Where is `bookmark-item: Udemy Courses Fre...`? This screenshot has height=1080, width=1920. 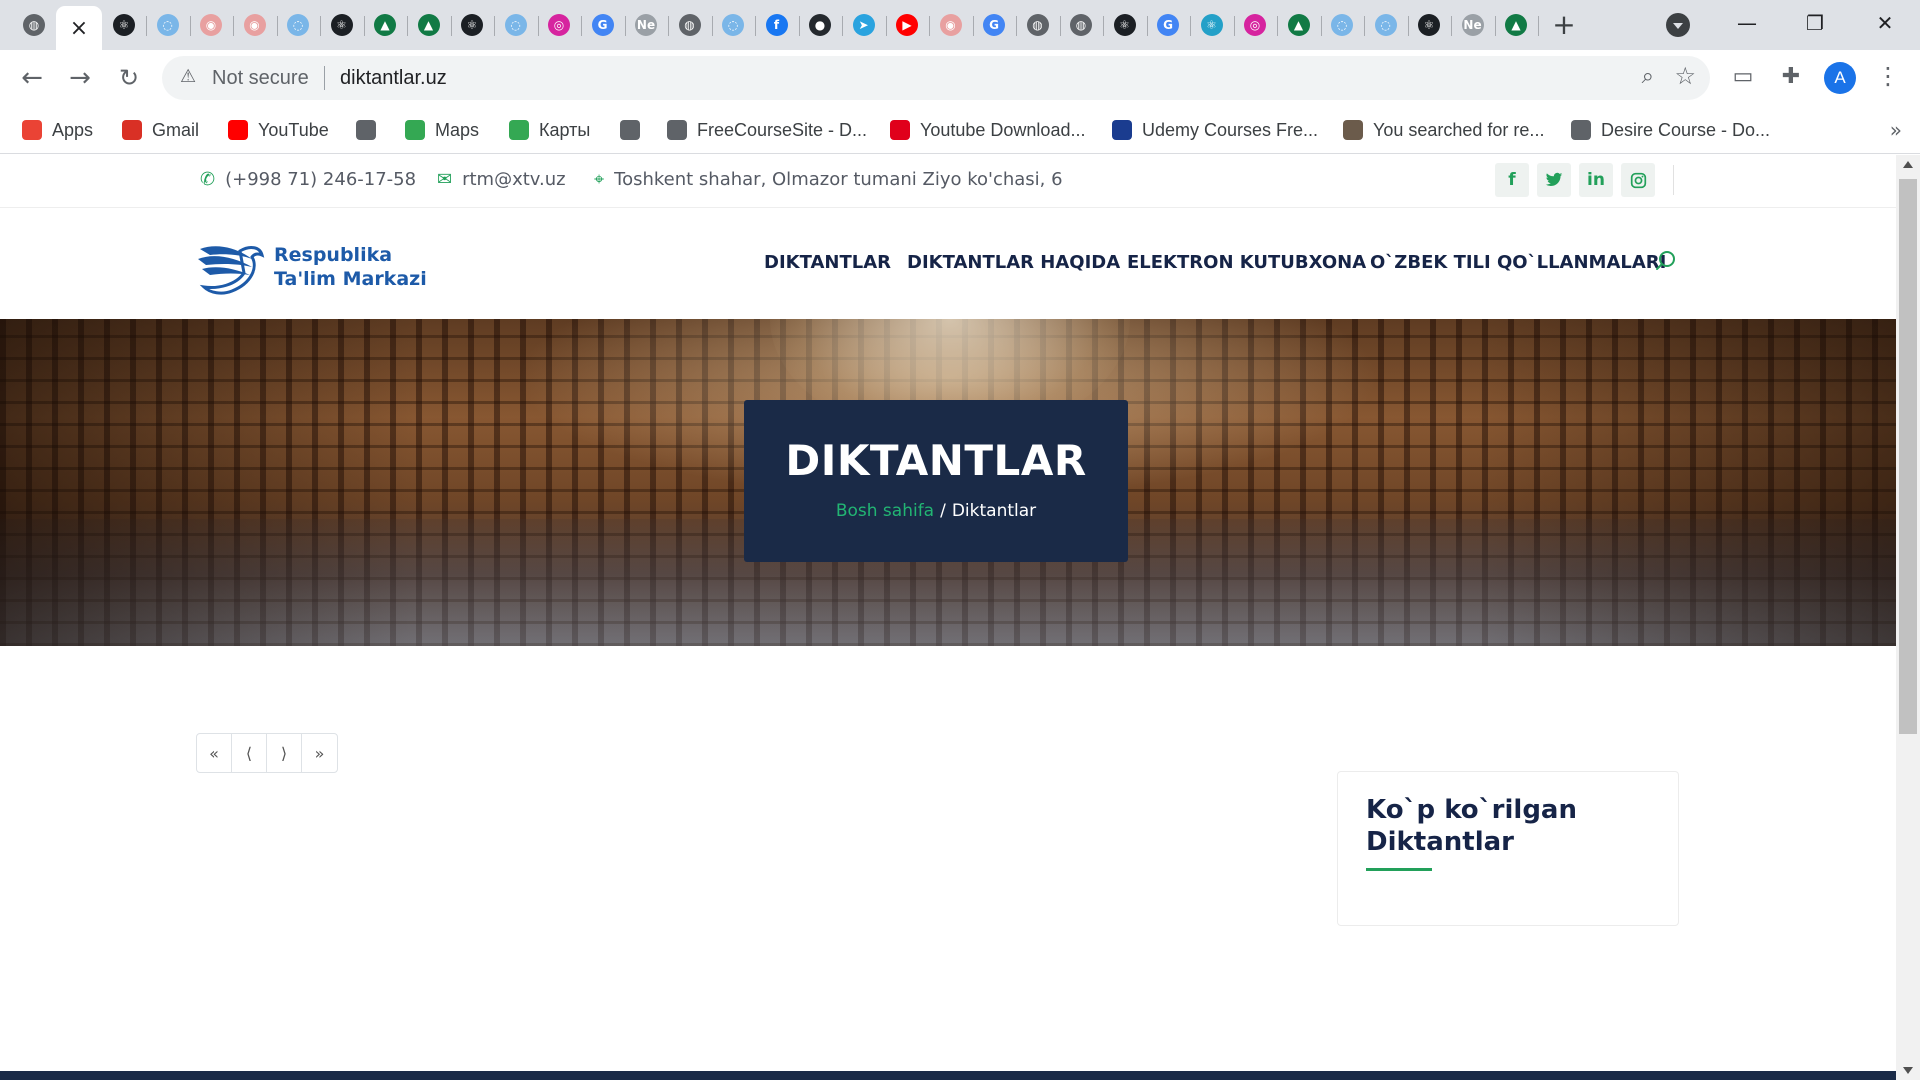
bookmark-item: Udemy Courses Fre... is located at coordinates (1215, 130).